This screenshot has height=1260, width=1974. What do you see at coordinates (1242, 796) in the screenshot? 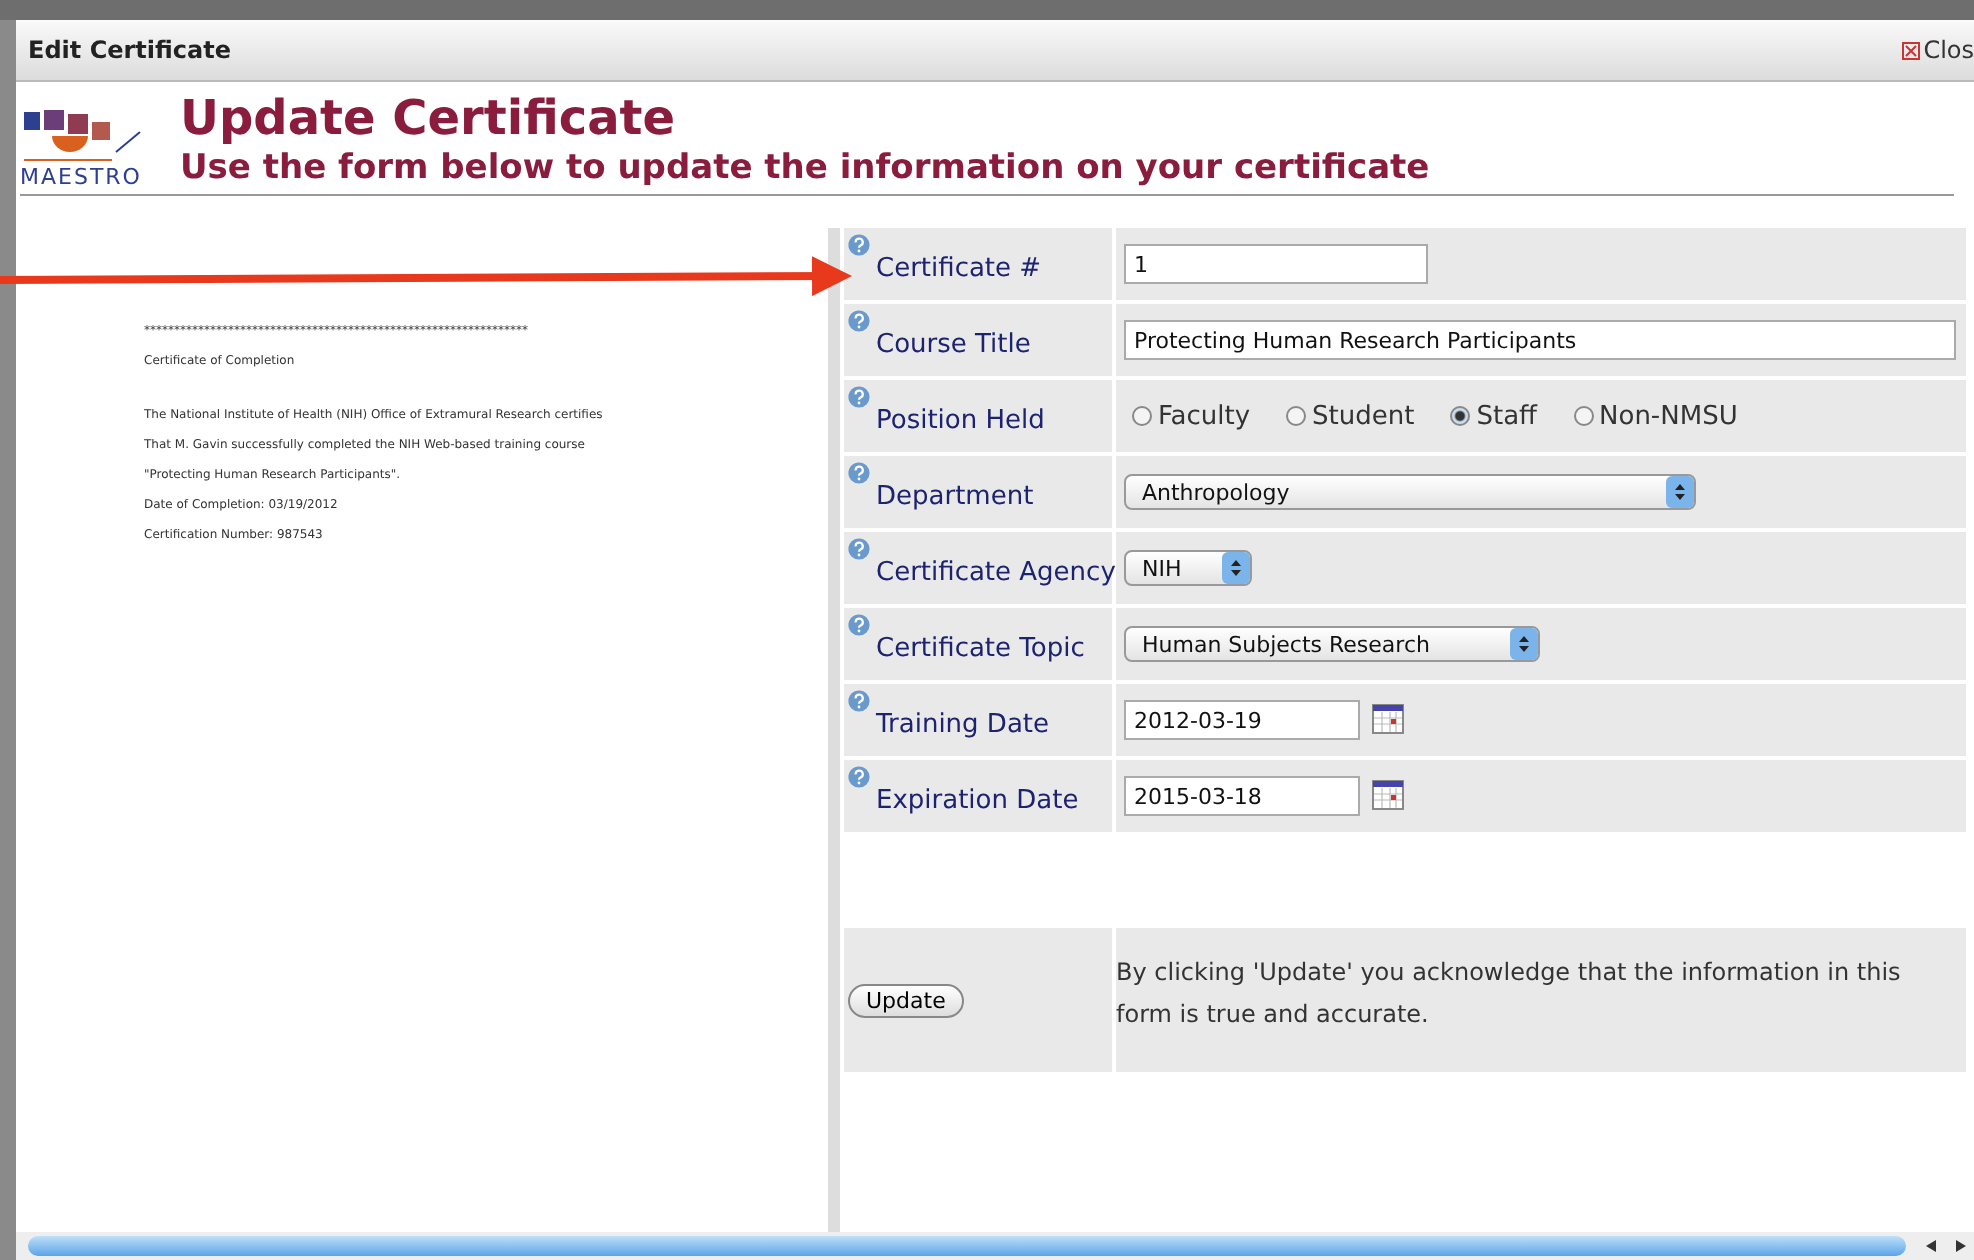
I see `date-field: 2015-03-18` at bounding box center [1242, 796].